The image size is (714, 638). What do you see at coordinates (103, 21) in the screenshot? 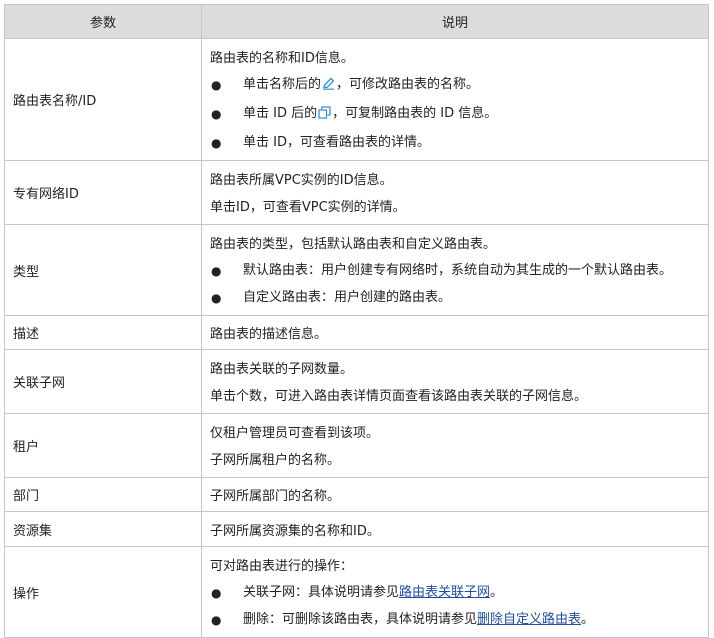
I see `header-param: 参数` at bounding box center [103, 21].